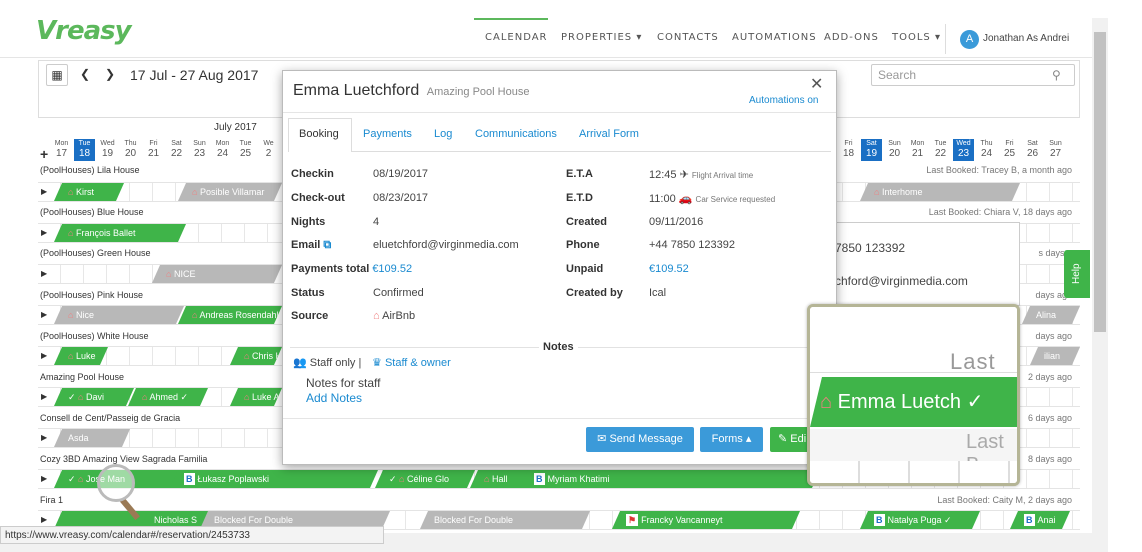 The width and height of the screenshot is (1142, 552). I want to click on property-name: Cozy 3BD Amazing View Sagrada Familia, so click(123, 459).